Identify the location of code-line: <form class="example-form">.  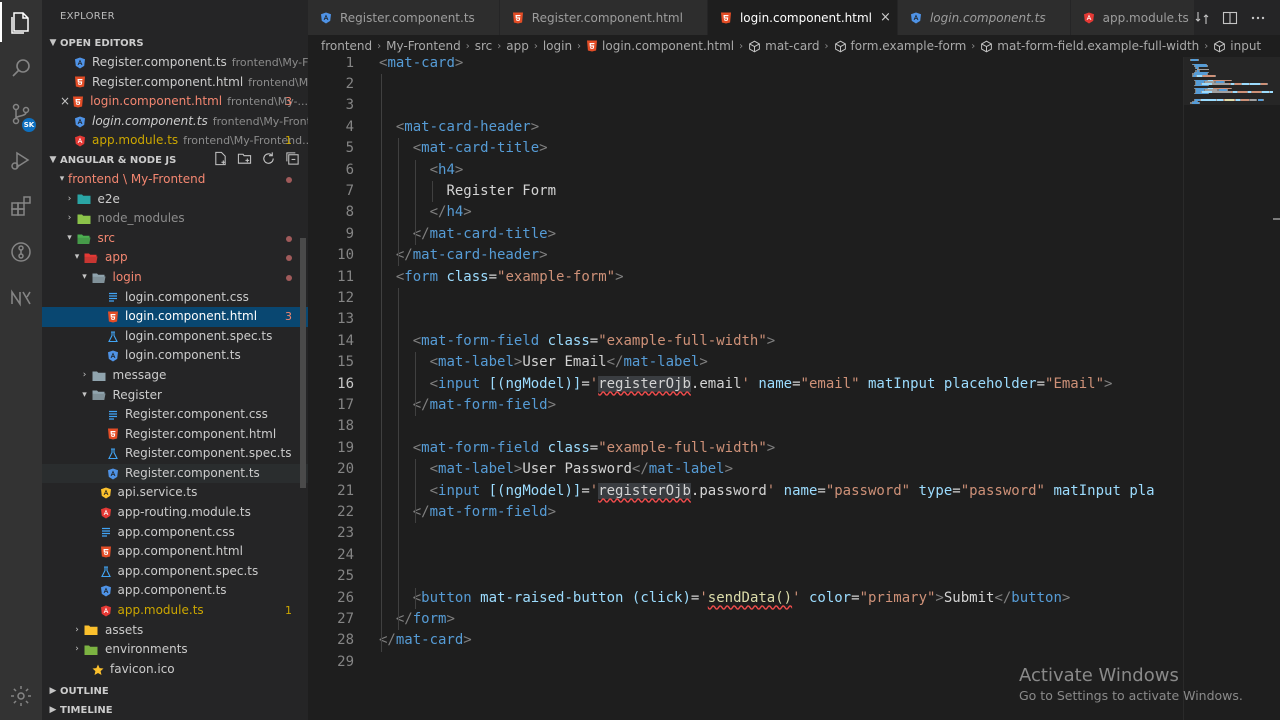
(501, 277).